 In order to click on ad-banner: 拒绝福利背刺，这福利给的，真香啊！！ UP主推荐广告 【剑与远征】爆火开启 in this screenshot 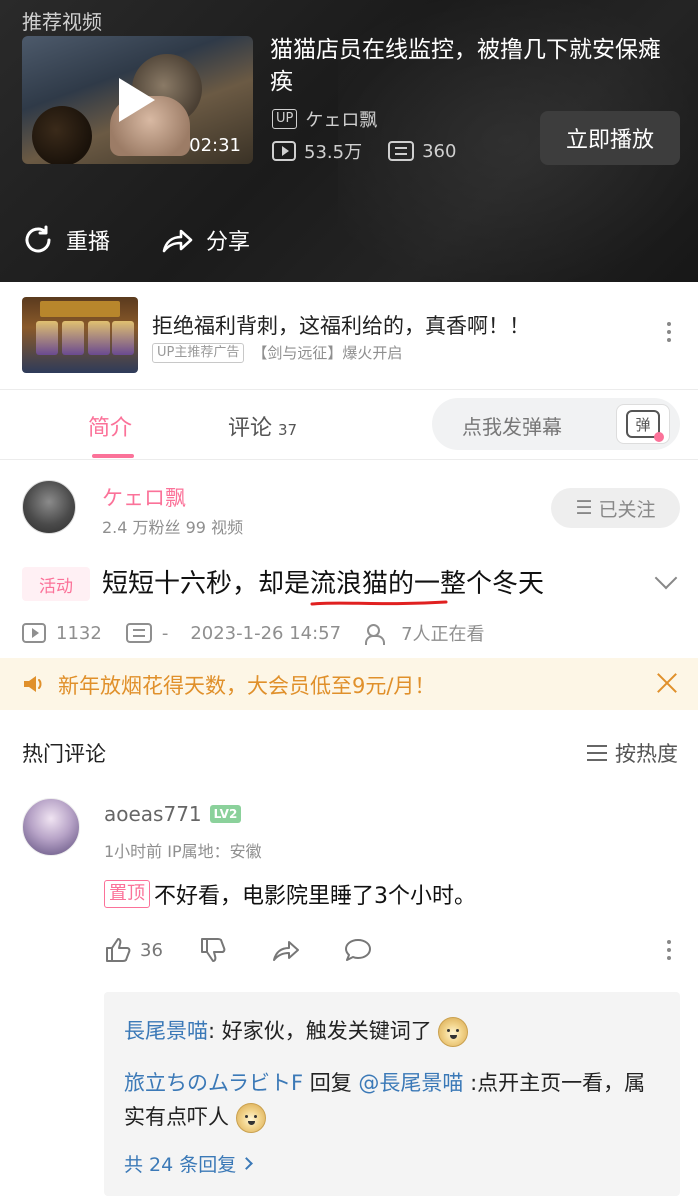, I will do `click(349, 336)`.